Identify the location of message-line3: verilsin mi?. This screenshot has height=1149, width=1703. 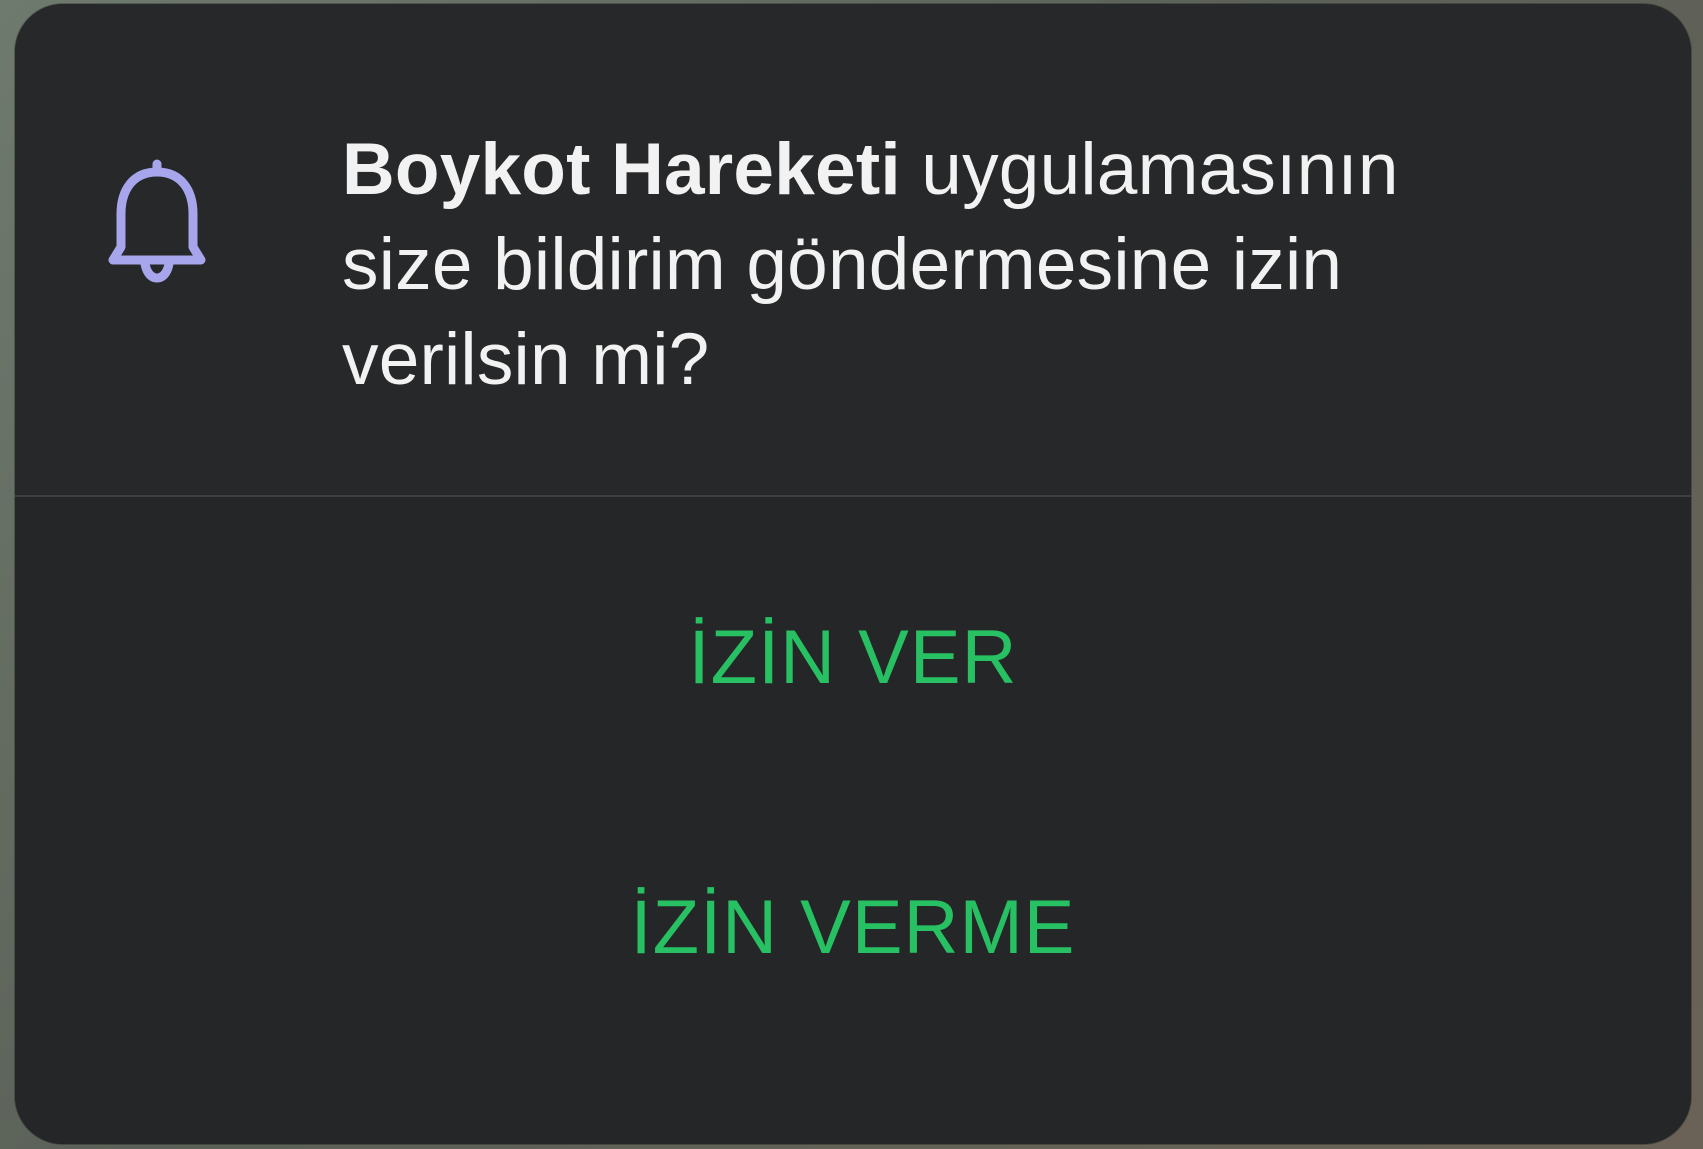
(526, 359).